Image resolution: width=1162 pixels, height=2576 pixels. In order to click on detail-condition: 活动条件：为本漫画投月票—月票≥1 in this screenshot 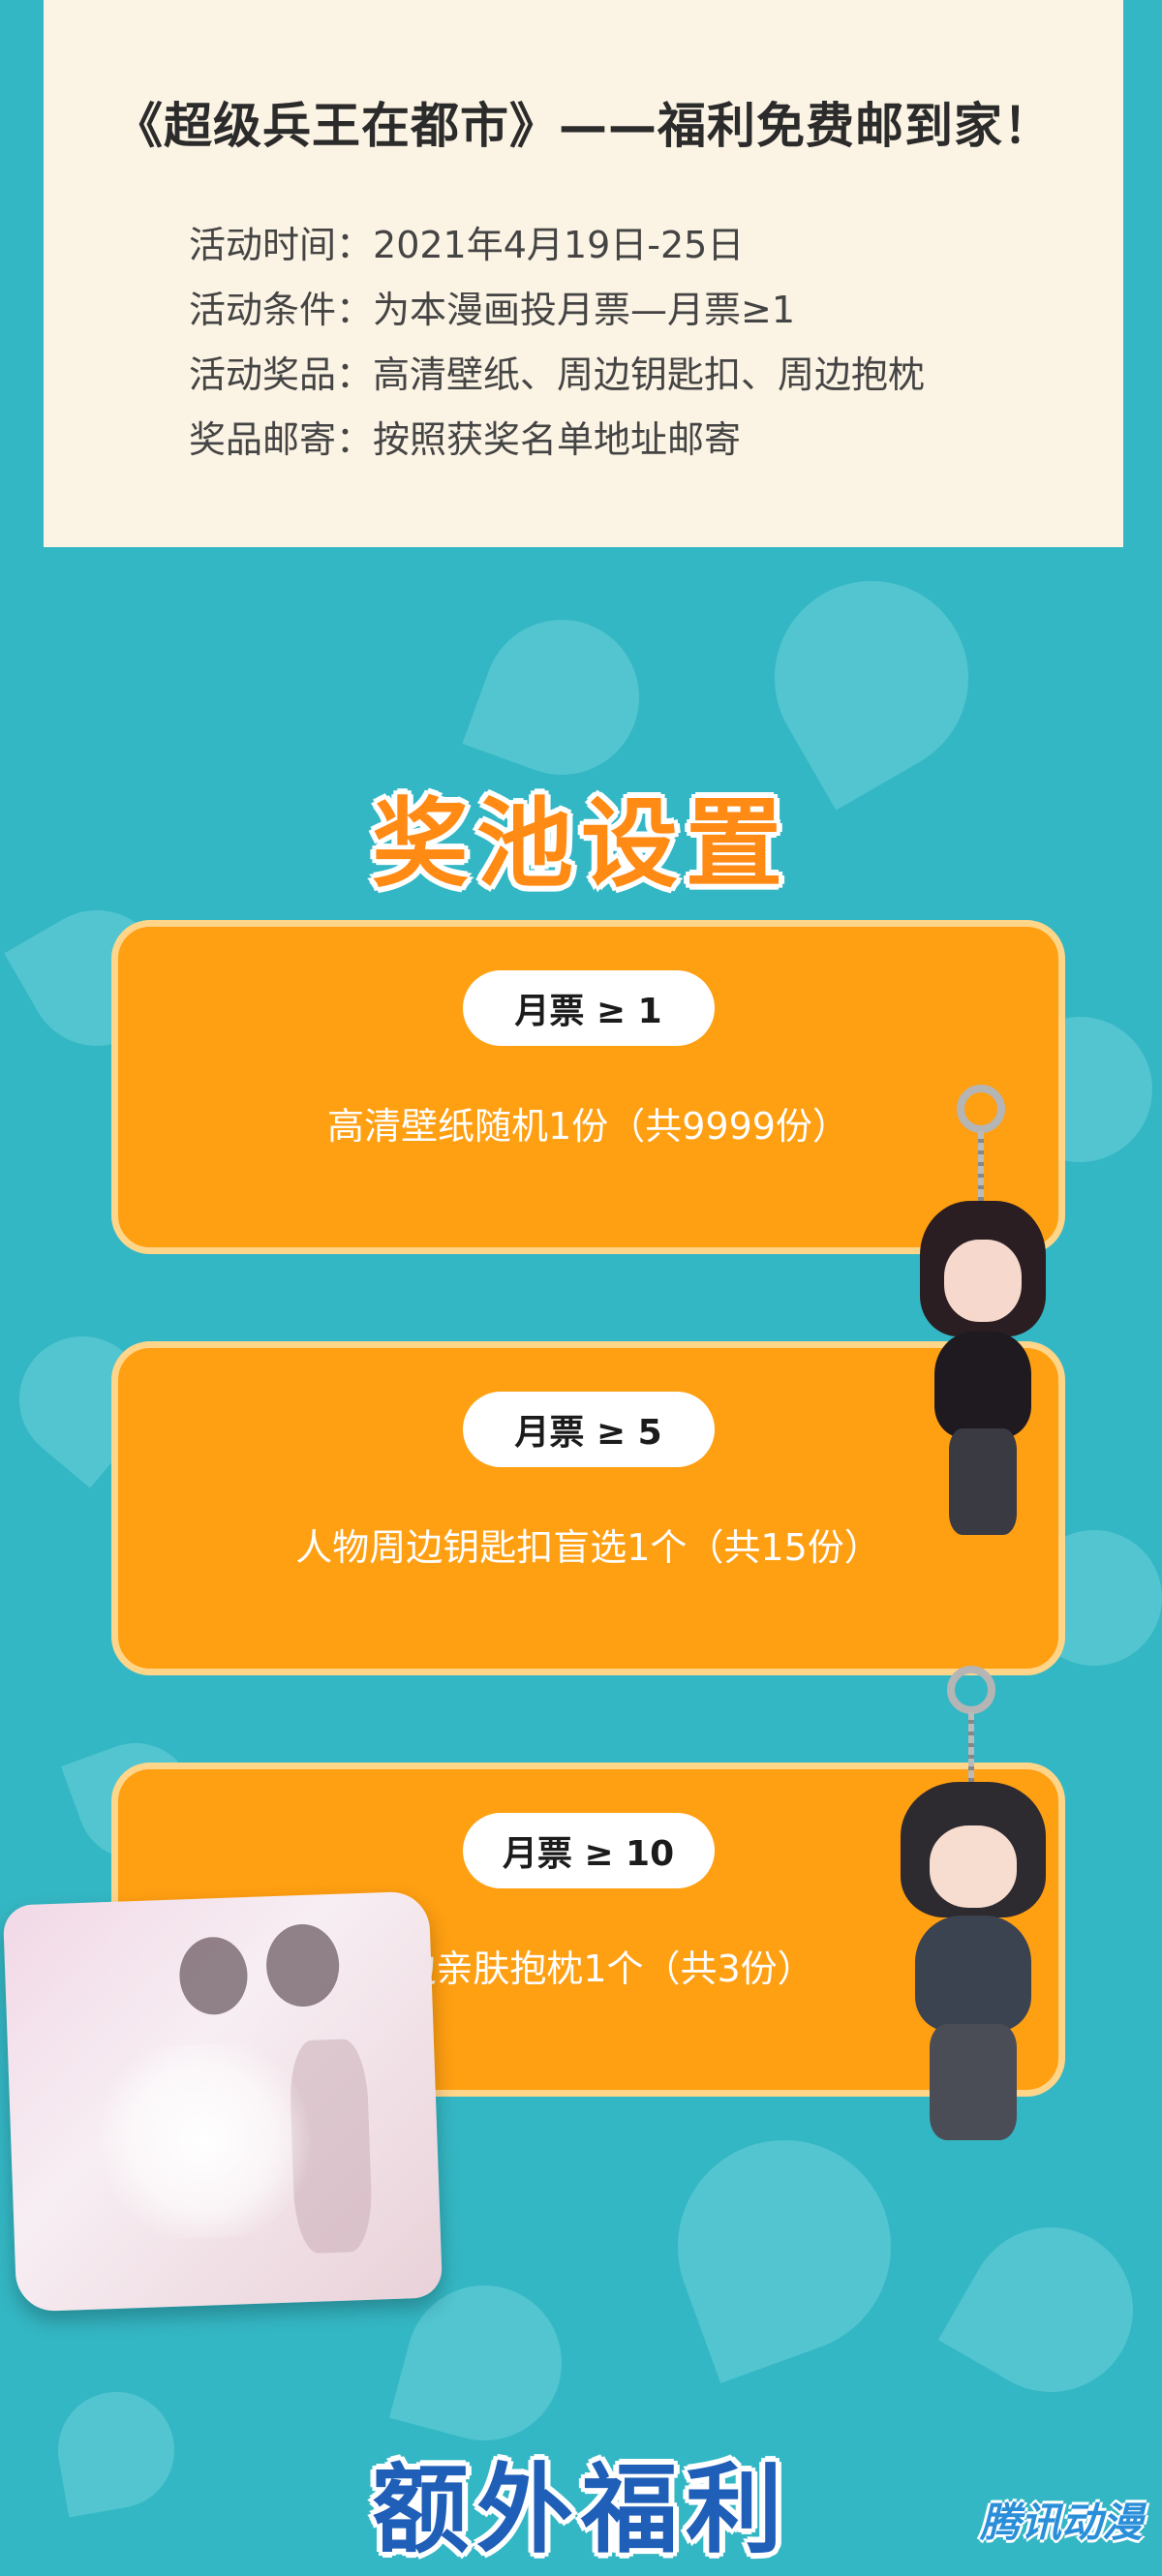, I will do `click(557, 310)`.